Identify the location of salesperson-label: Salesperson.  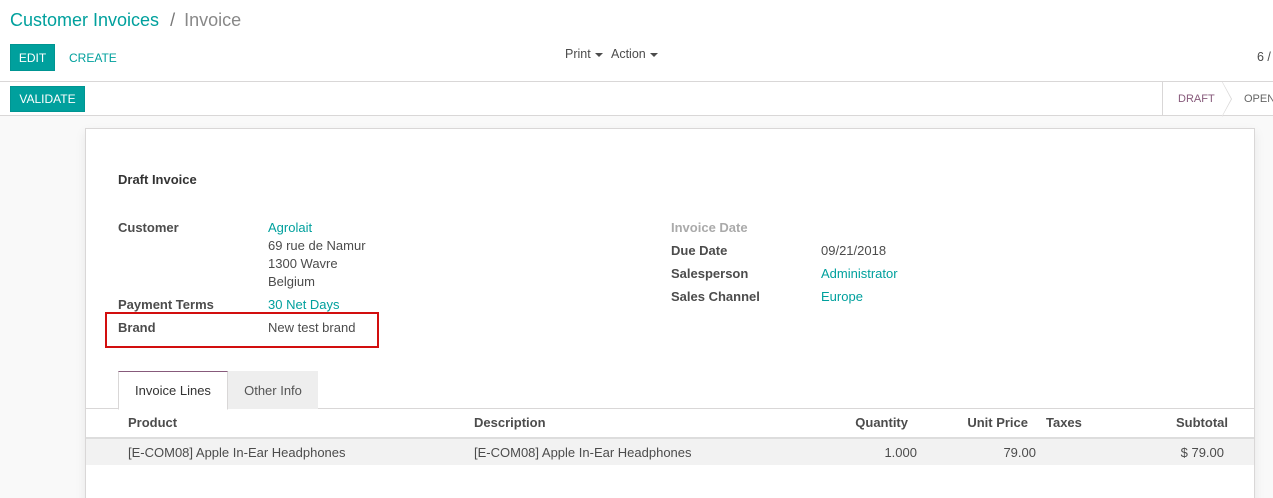
(710, 273).